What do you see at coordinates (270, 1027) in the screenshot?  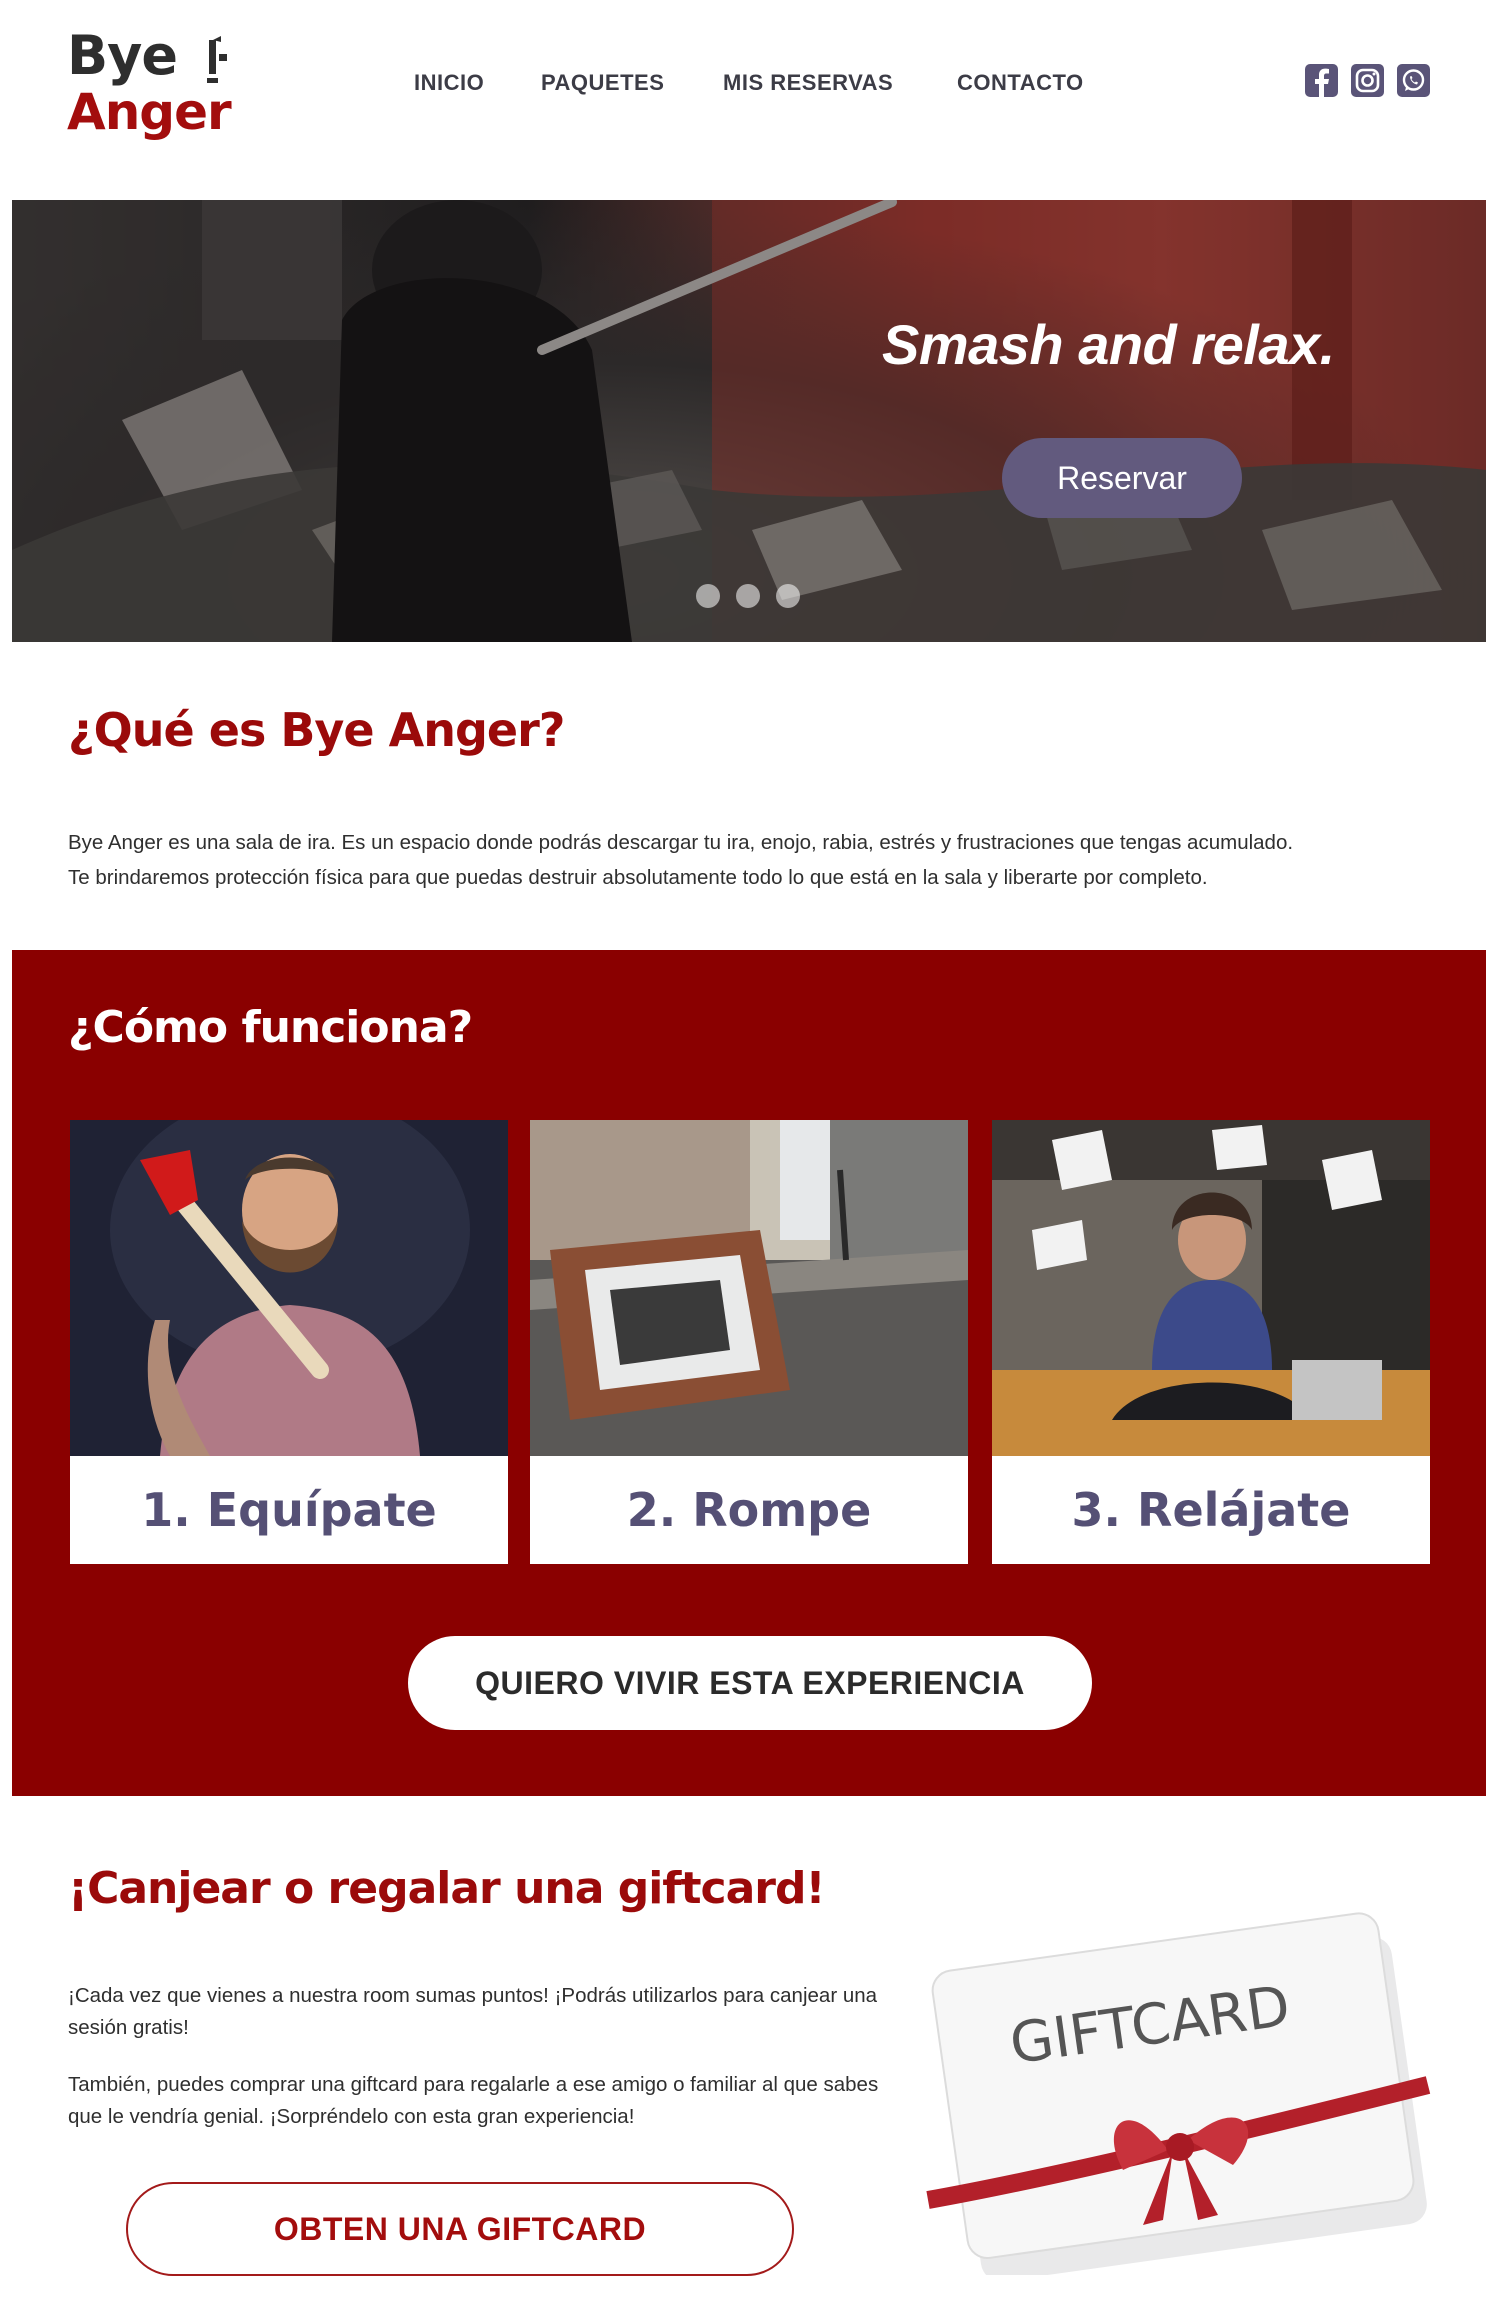 I see `how-title: ¿Cómo funciona?` at bounding box center [270, 1027].